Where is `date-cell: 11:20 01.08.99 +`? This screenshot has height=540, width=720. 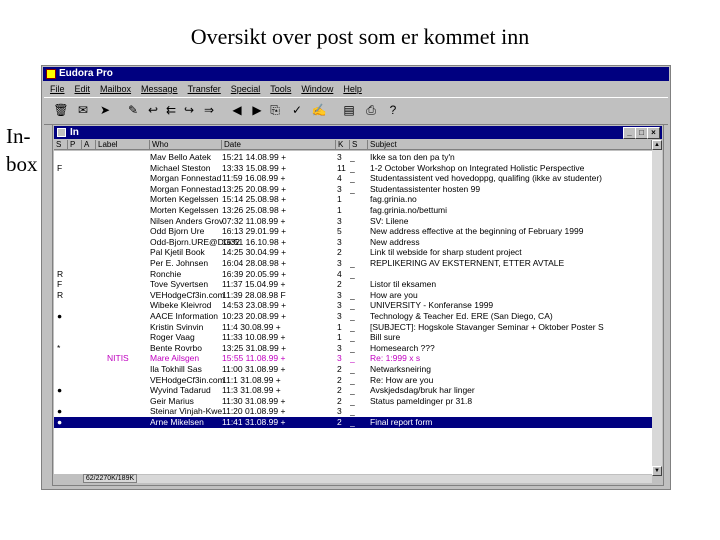 date-cell: 11:20 01.08.99 + is located at coordinates (254, 411).